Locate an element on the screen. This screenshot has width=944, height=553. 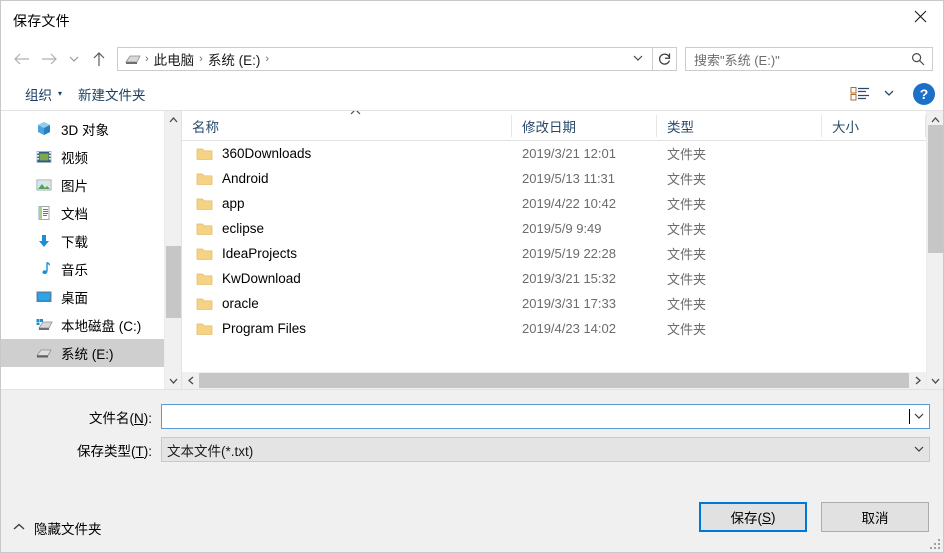
breadcrumb-item-0: 此电脑 is located at coordinates (174, 59).